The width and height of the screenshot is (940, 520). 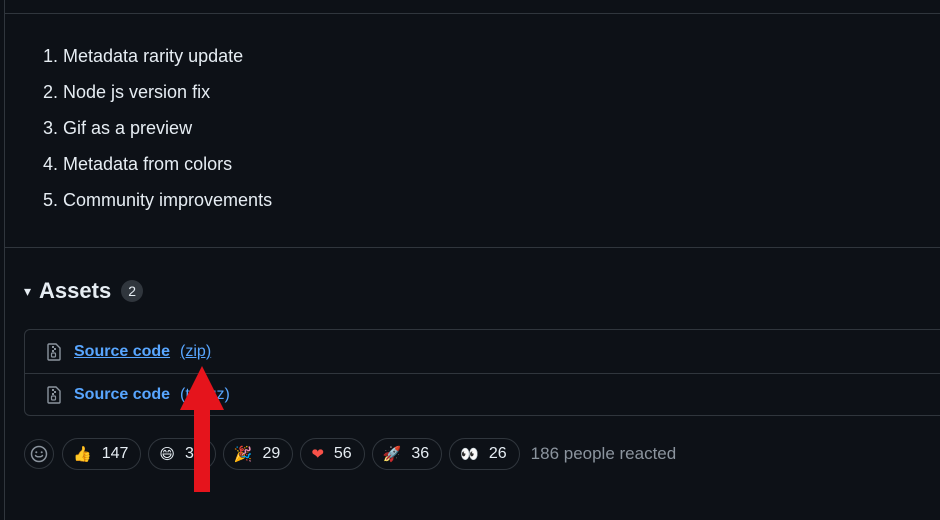 What do you see at coordinates (332, 454) in the screenshot?
I see `reaction-heart: ❤ 56` at bounding box center [332, 454].